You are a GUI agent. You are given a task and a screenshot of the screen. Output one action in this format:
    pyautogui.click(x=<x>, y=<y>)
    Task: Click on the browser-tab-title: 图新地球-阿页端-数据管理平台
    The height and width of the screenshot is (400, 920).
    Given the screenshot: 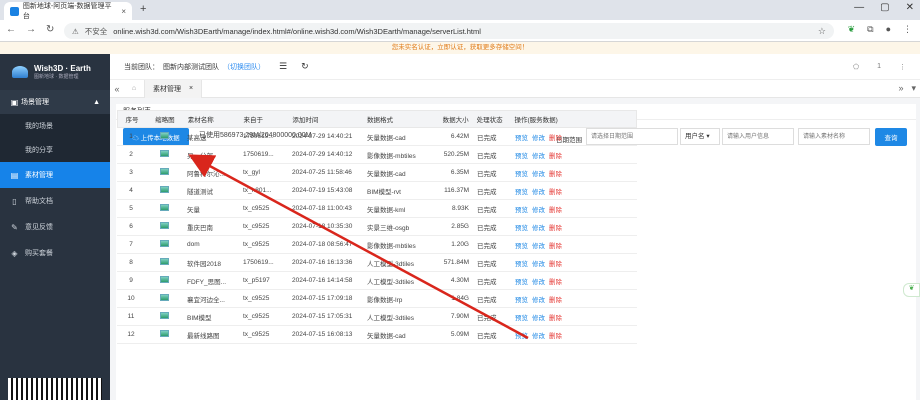 What is the action you would take?
    pyautogui.click(x=67, y=11)
    